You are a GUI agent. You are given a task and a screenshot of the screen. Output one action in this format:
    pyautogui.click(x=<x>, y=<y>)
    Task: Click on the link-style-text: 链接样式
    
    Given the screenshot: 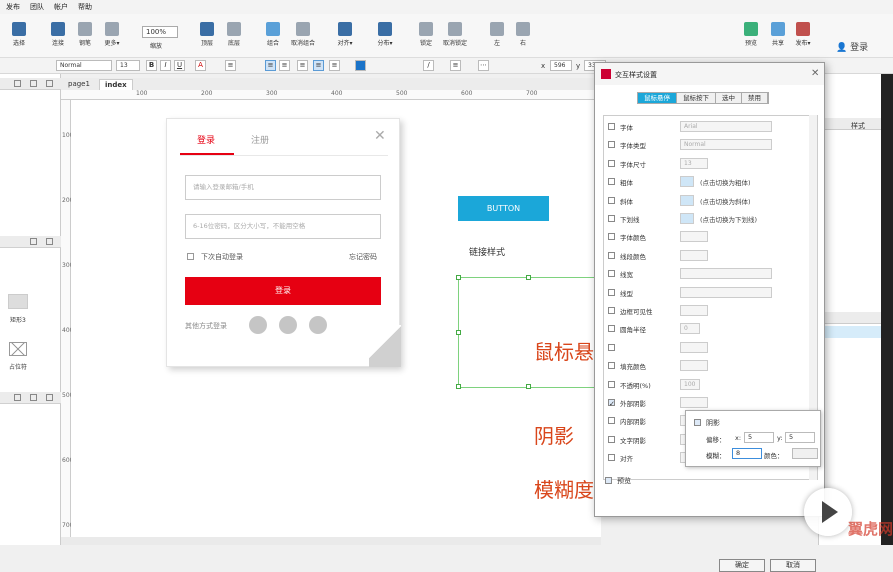 What is the action you would take?
    pyautogui.click(x=487, y=251)
    